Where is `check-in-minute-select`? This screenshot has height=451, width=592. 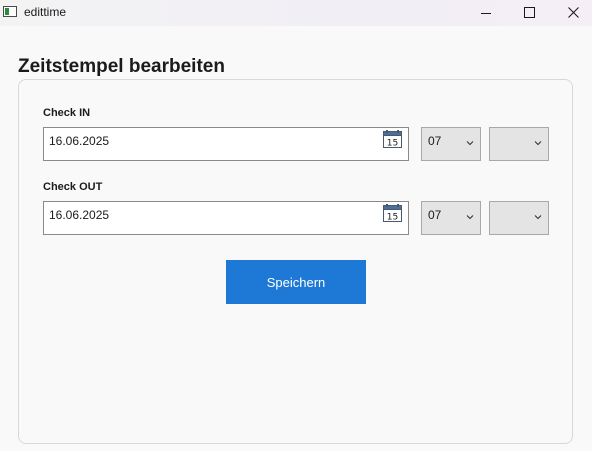
check-in-minute-select is located at coordinates (519, 144).